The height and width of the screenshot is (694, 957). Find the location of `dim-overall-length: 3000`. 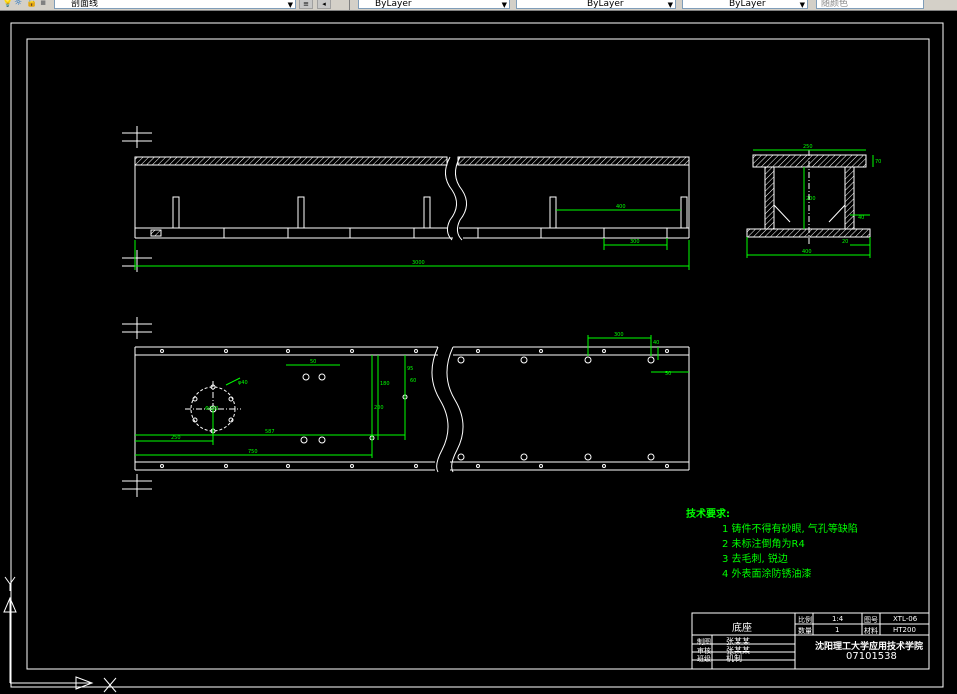

dim-overall-length: 3000 is located at coordinates (418, 263).